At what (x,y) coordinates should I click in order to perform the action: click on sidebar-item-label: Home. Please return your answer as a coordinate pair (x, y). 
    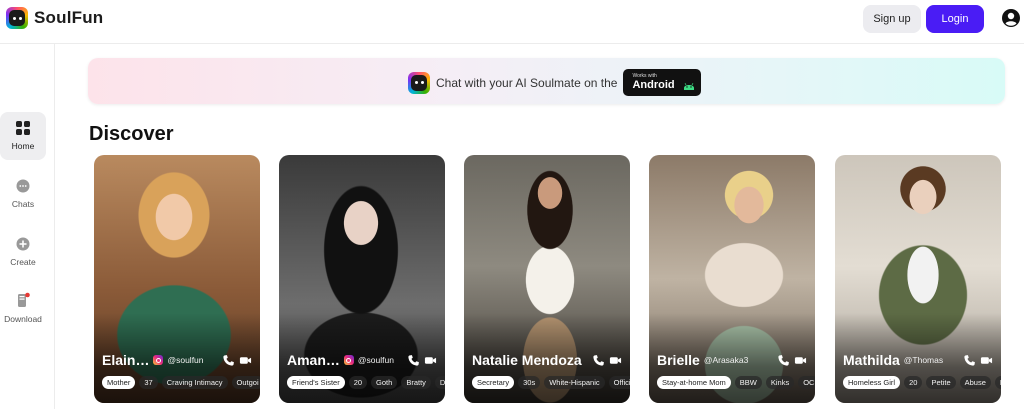
    Looking at the image, I should click on (23, 146).